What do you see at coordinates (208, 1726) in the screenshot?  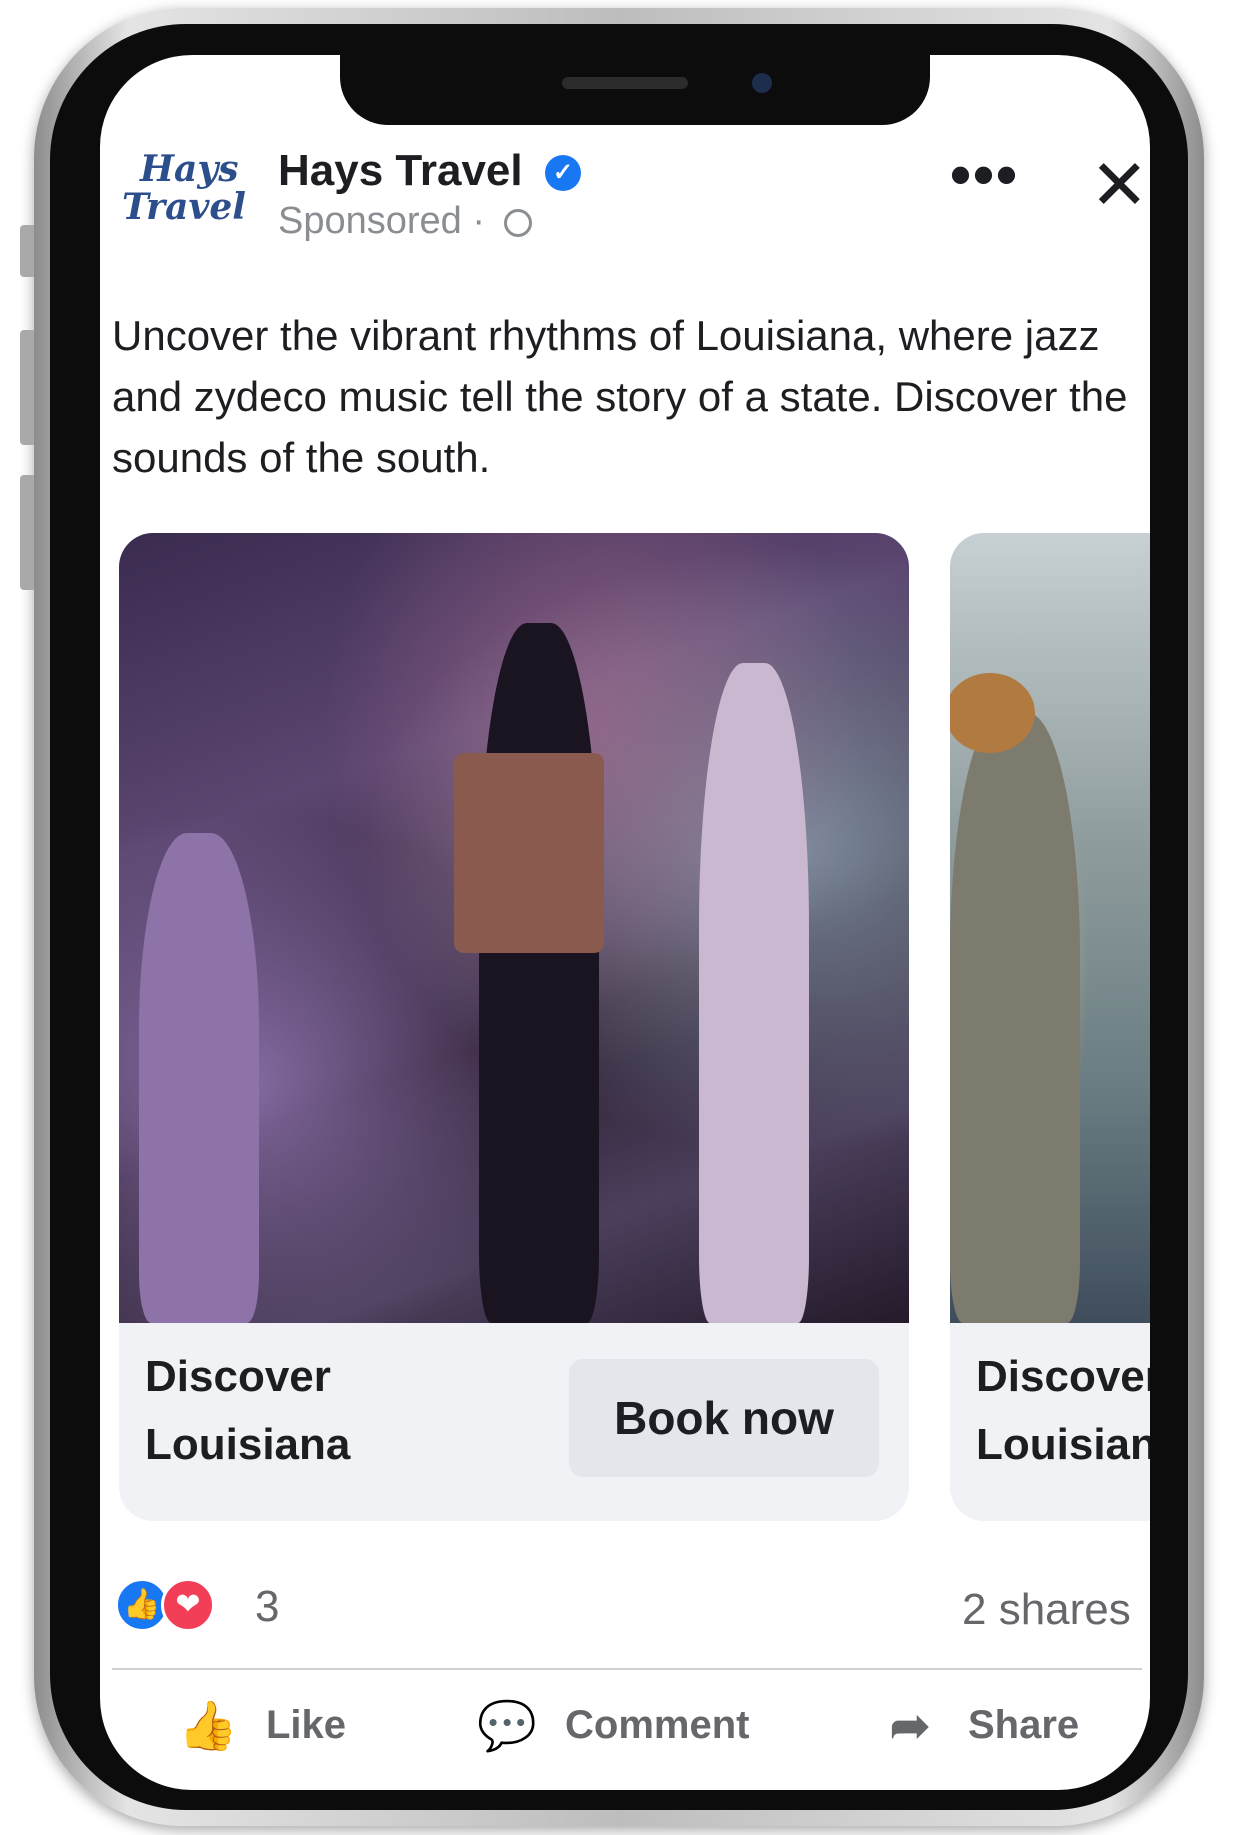 I see `thumbs-up-icon: 👍` at bounding box center [208, 1726].